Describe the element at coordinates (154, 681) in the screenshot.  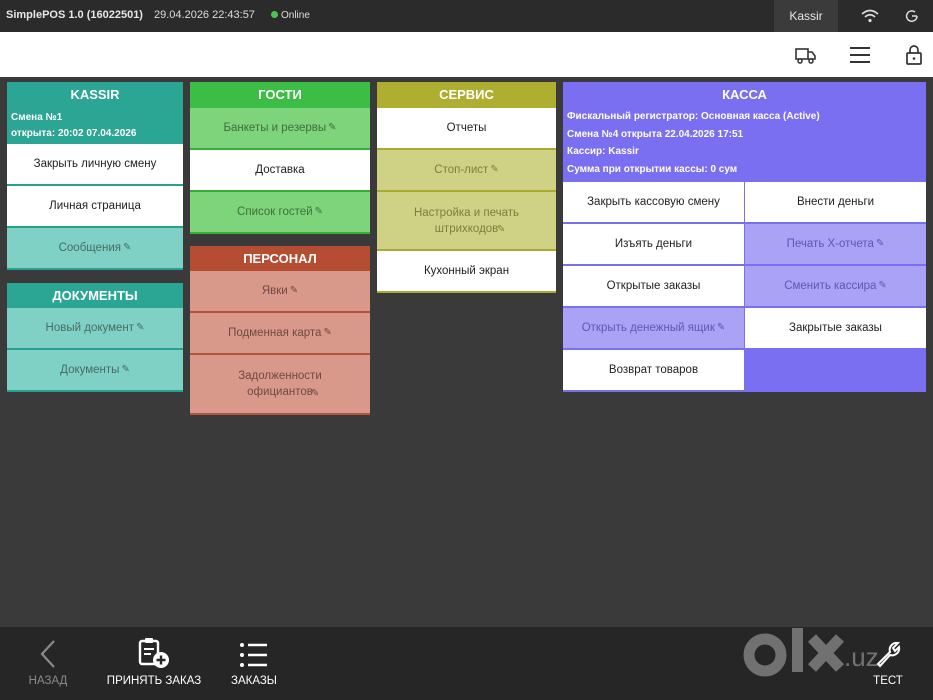
I see `take-order-label: ПРИНЯТЬ ЗАКАЗ` at that location.